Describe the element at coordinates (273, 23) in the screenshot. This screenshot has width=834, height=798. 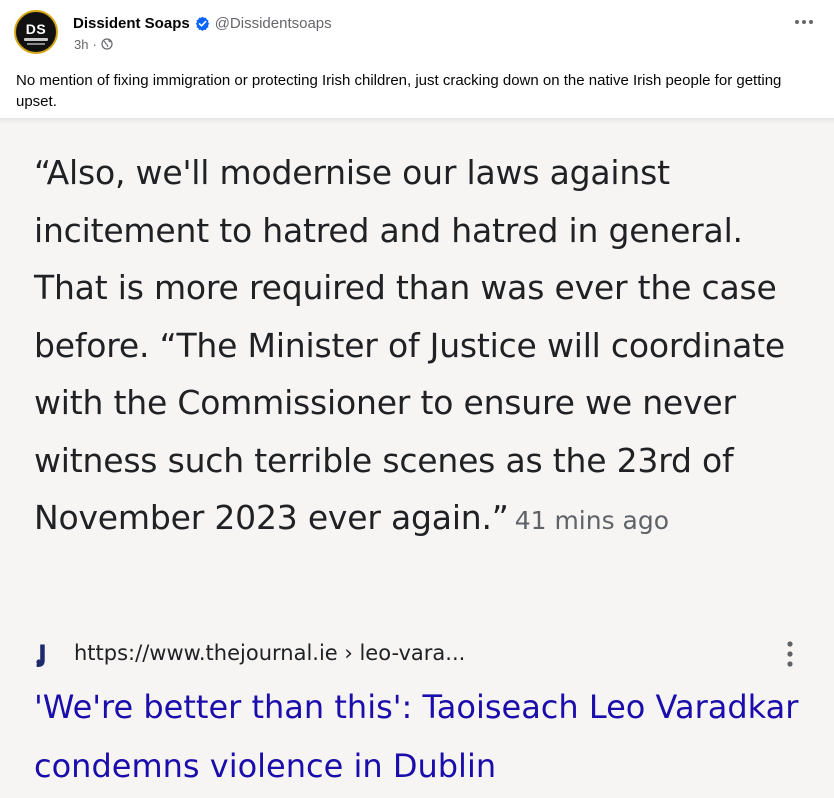
I see `author-handle: @Dissidentsoaps` at that location.